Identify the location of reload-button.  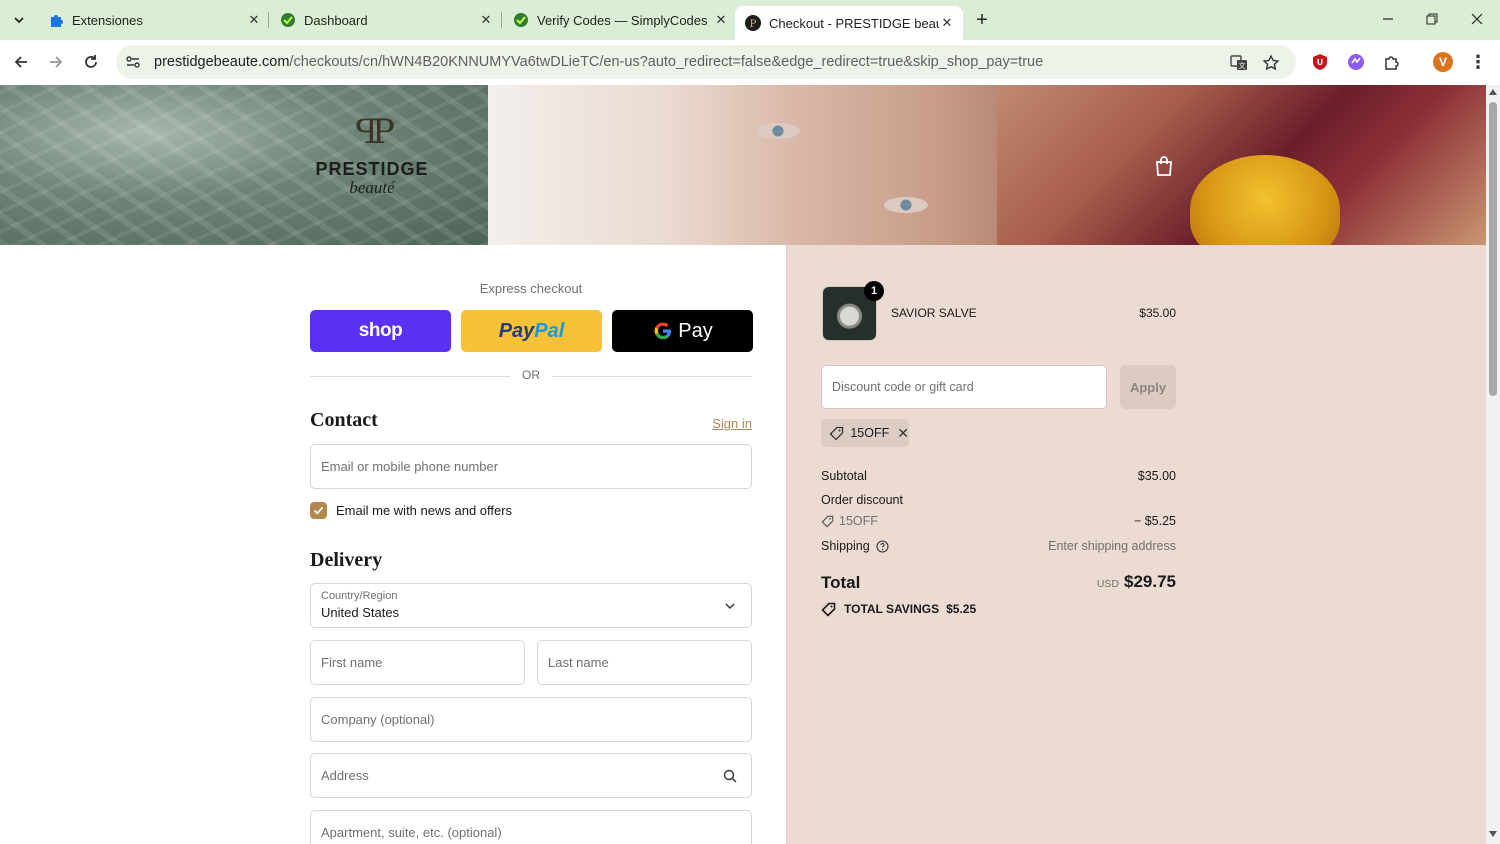
(91, 62).